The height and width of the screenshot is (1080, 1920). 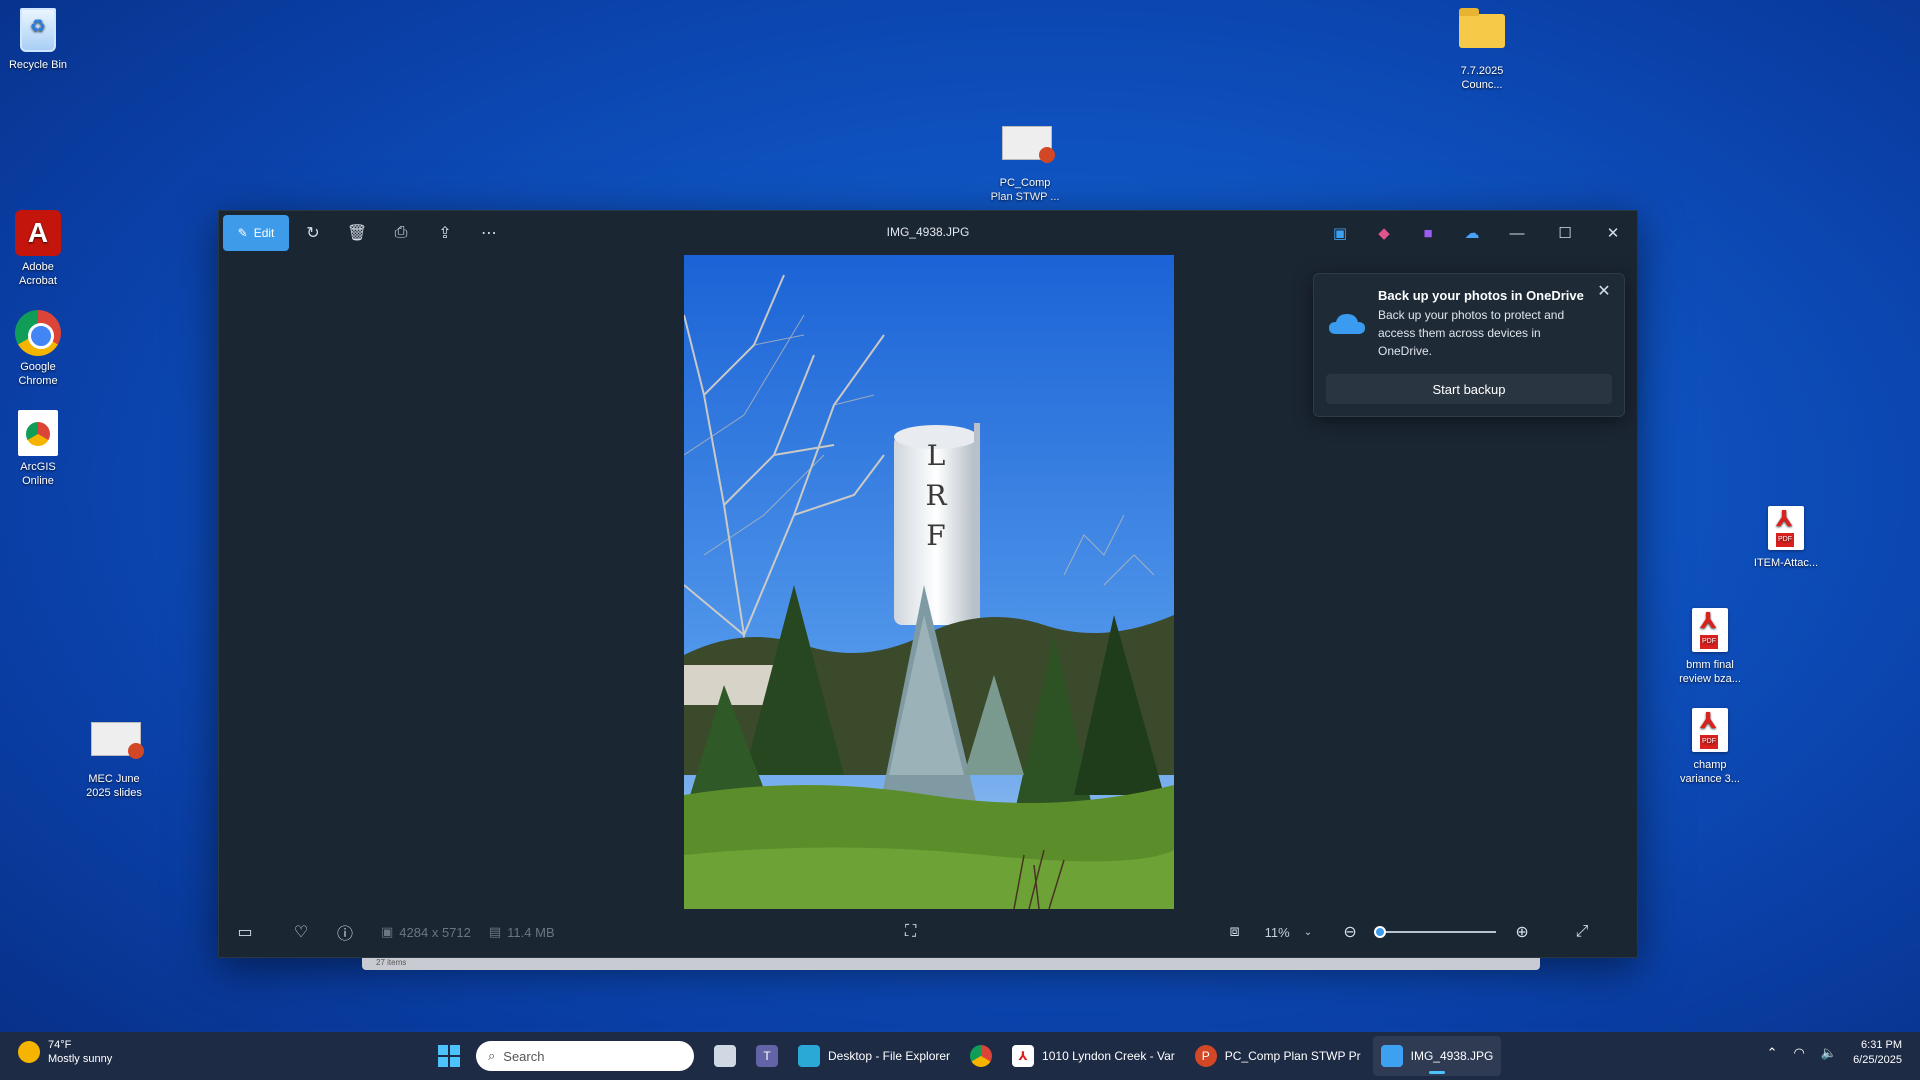 I want to click on actual-size-icon: ⧈, so click(x=1235, y=932).